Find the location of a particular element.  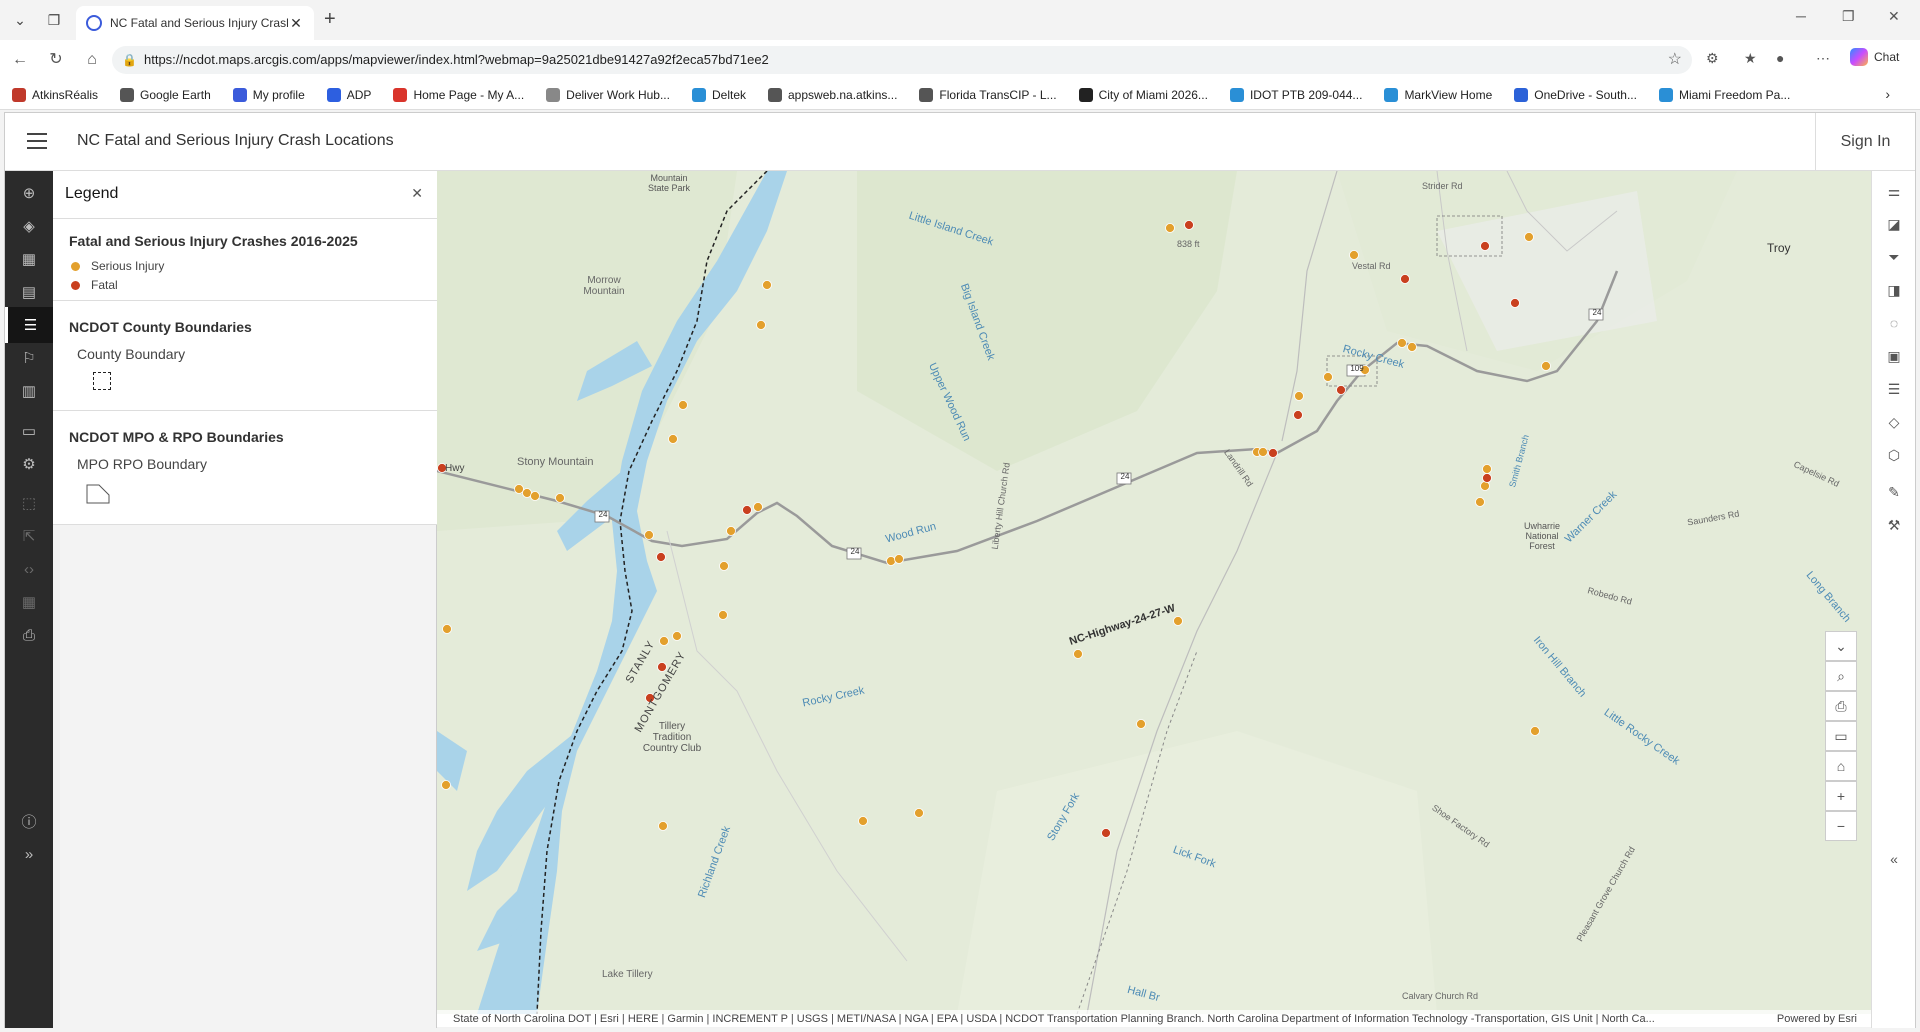

embed-icon: ‹› is located at coordinates (29, 569).